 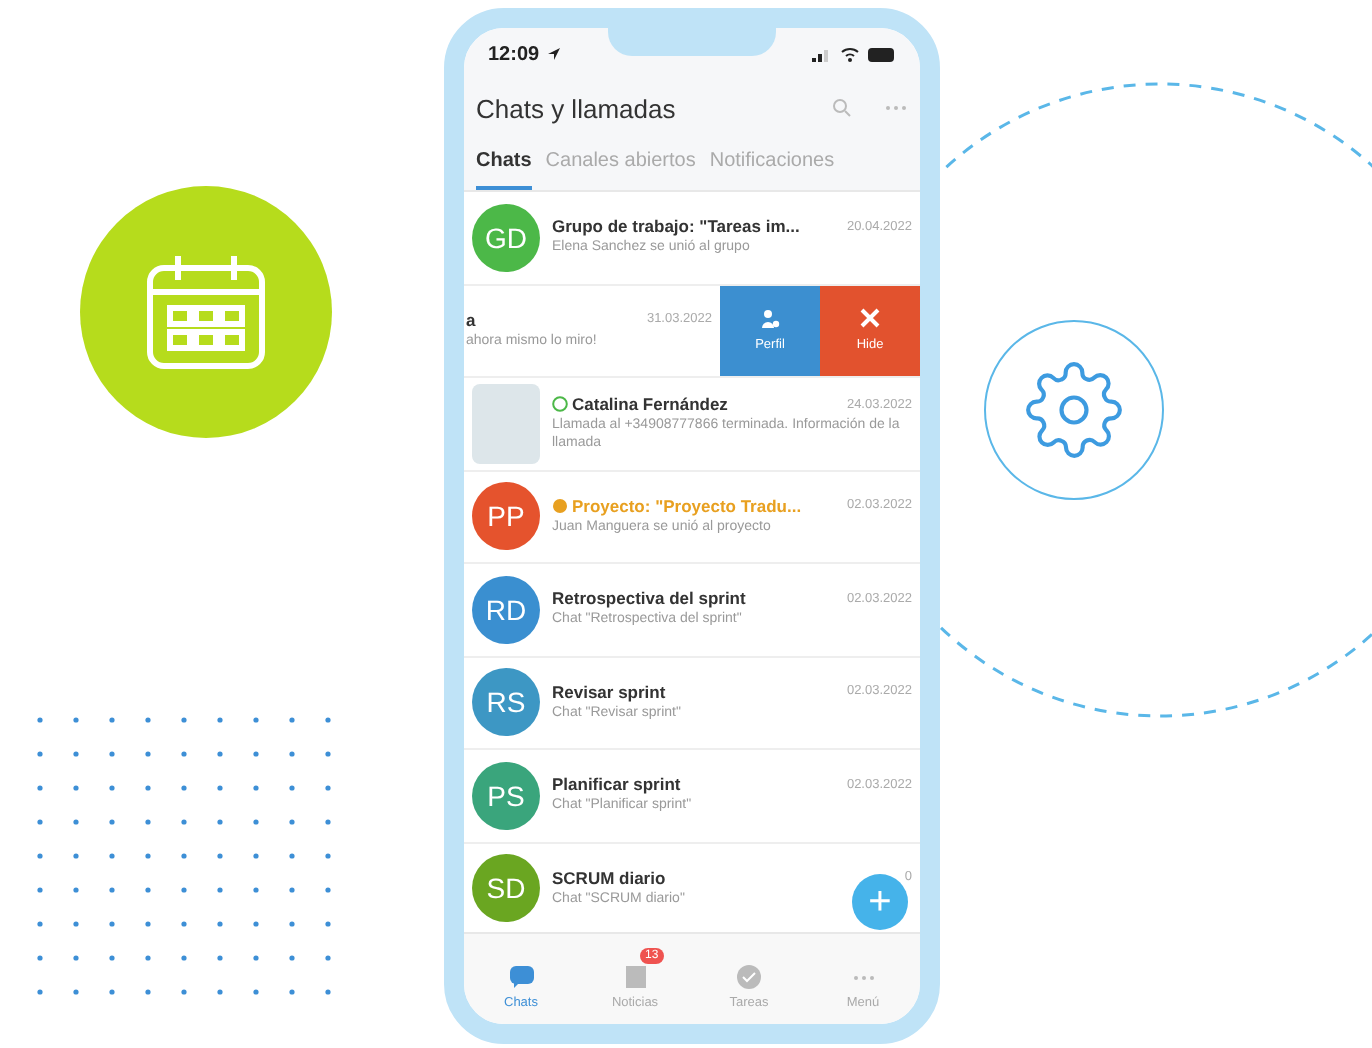 I want to click on chat-title: Catalina Fernández, so click(x=640, y=404).